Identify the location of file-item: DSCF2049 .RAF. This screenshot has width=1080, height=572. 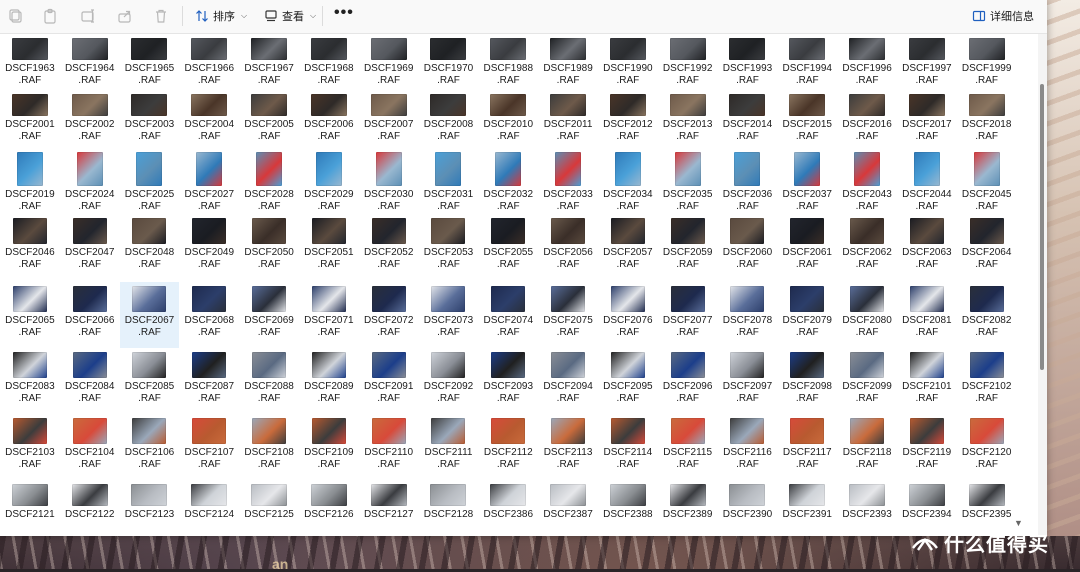
(209, 248).